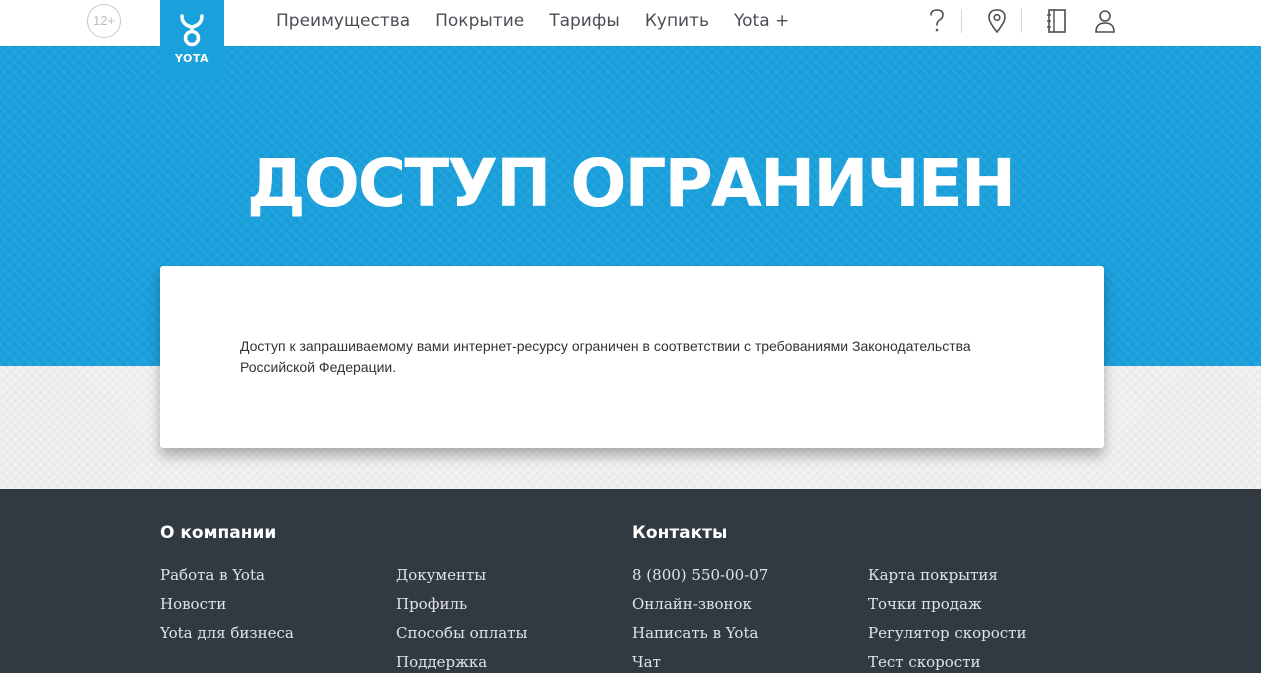 The width and height of the screenshot is (1261, 673). Describe the element at coordinates (584, 21) in the screenshot. I see `nav-tariffs: Тарифы` at that location.